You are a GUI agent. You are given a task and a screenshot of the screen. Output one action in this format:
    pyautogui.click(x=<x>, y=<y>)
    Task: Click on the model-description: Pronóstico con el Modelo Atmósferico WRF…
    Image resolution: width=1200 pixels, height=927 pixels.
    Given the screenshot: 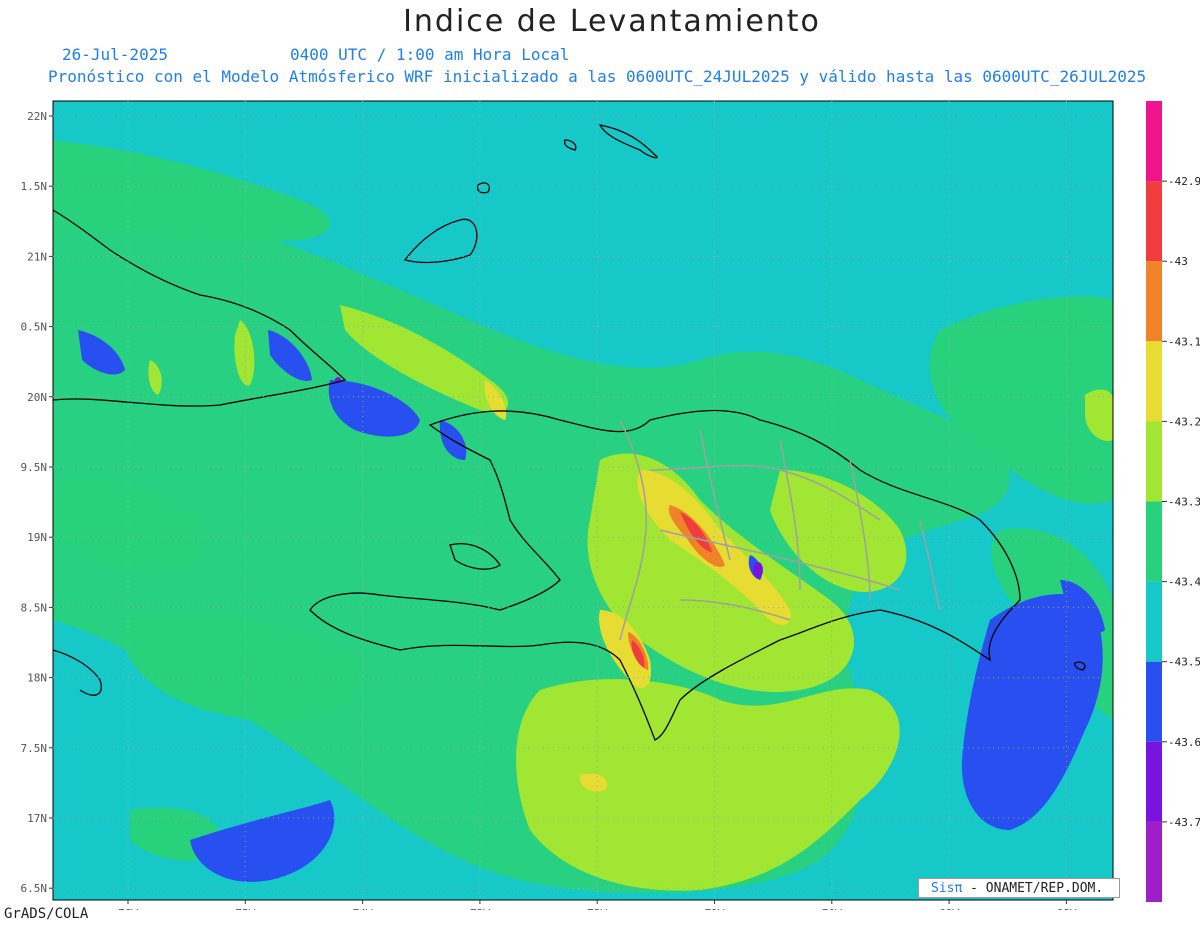 What is the action you would take?
    pyautogui.click(x=597, y=76)
    